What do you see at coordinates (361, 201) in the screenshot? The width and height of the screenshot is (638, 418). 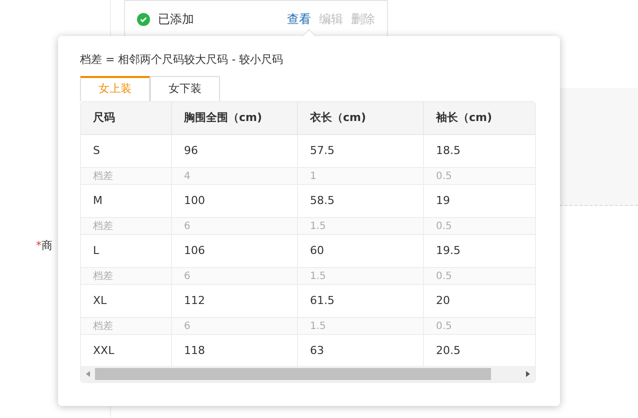 I see `table-cell: 58.5` at bounding box center [361, 201].